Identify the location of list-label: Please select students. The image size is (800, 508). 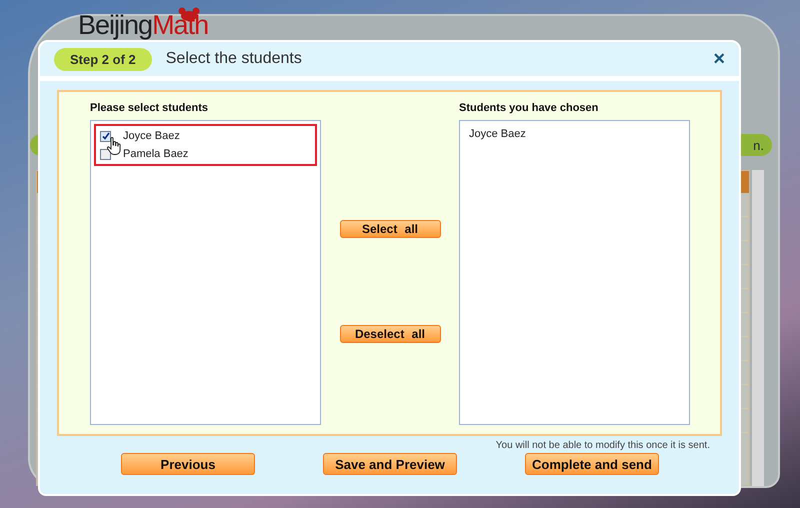
(150, 108).